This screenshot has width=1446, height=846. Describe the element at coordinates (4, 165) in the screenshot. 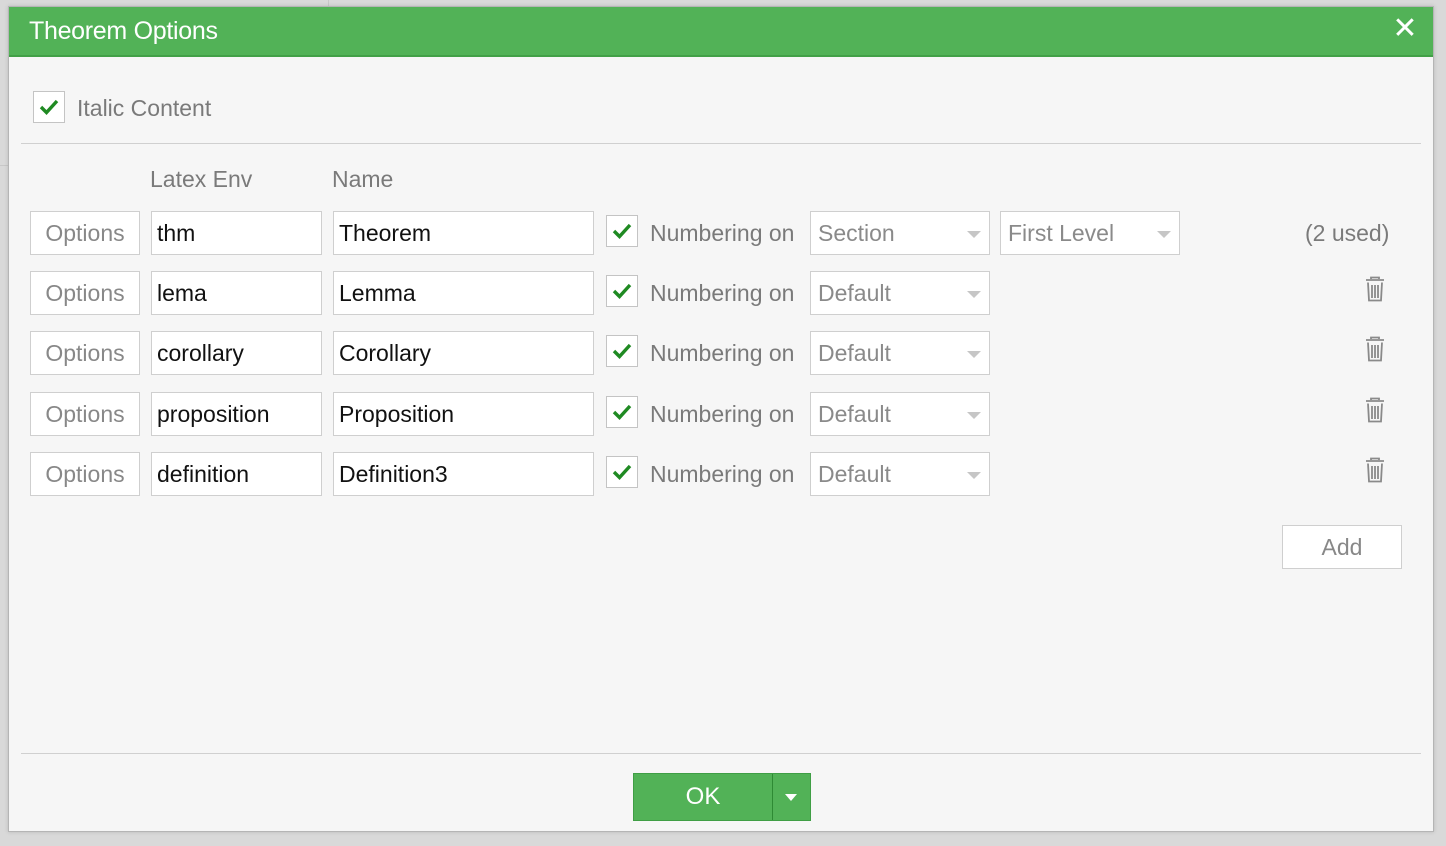

I see `background-divider` at that location.